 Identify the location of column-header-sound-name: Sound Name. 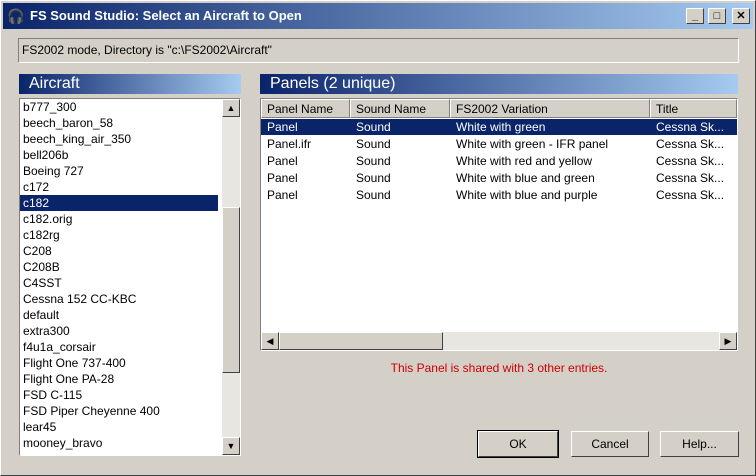
(400, 108).